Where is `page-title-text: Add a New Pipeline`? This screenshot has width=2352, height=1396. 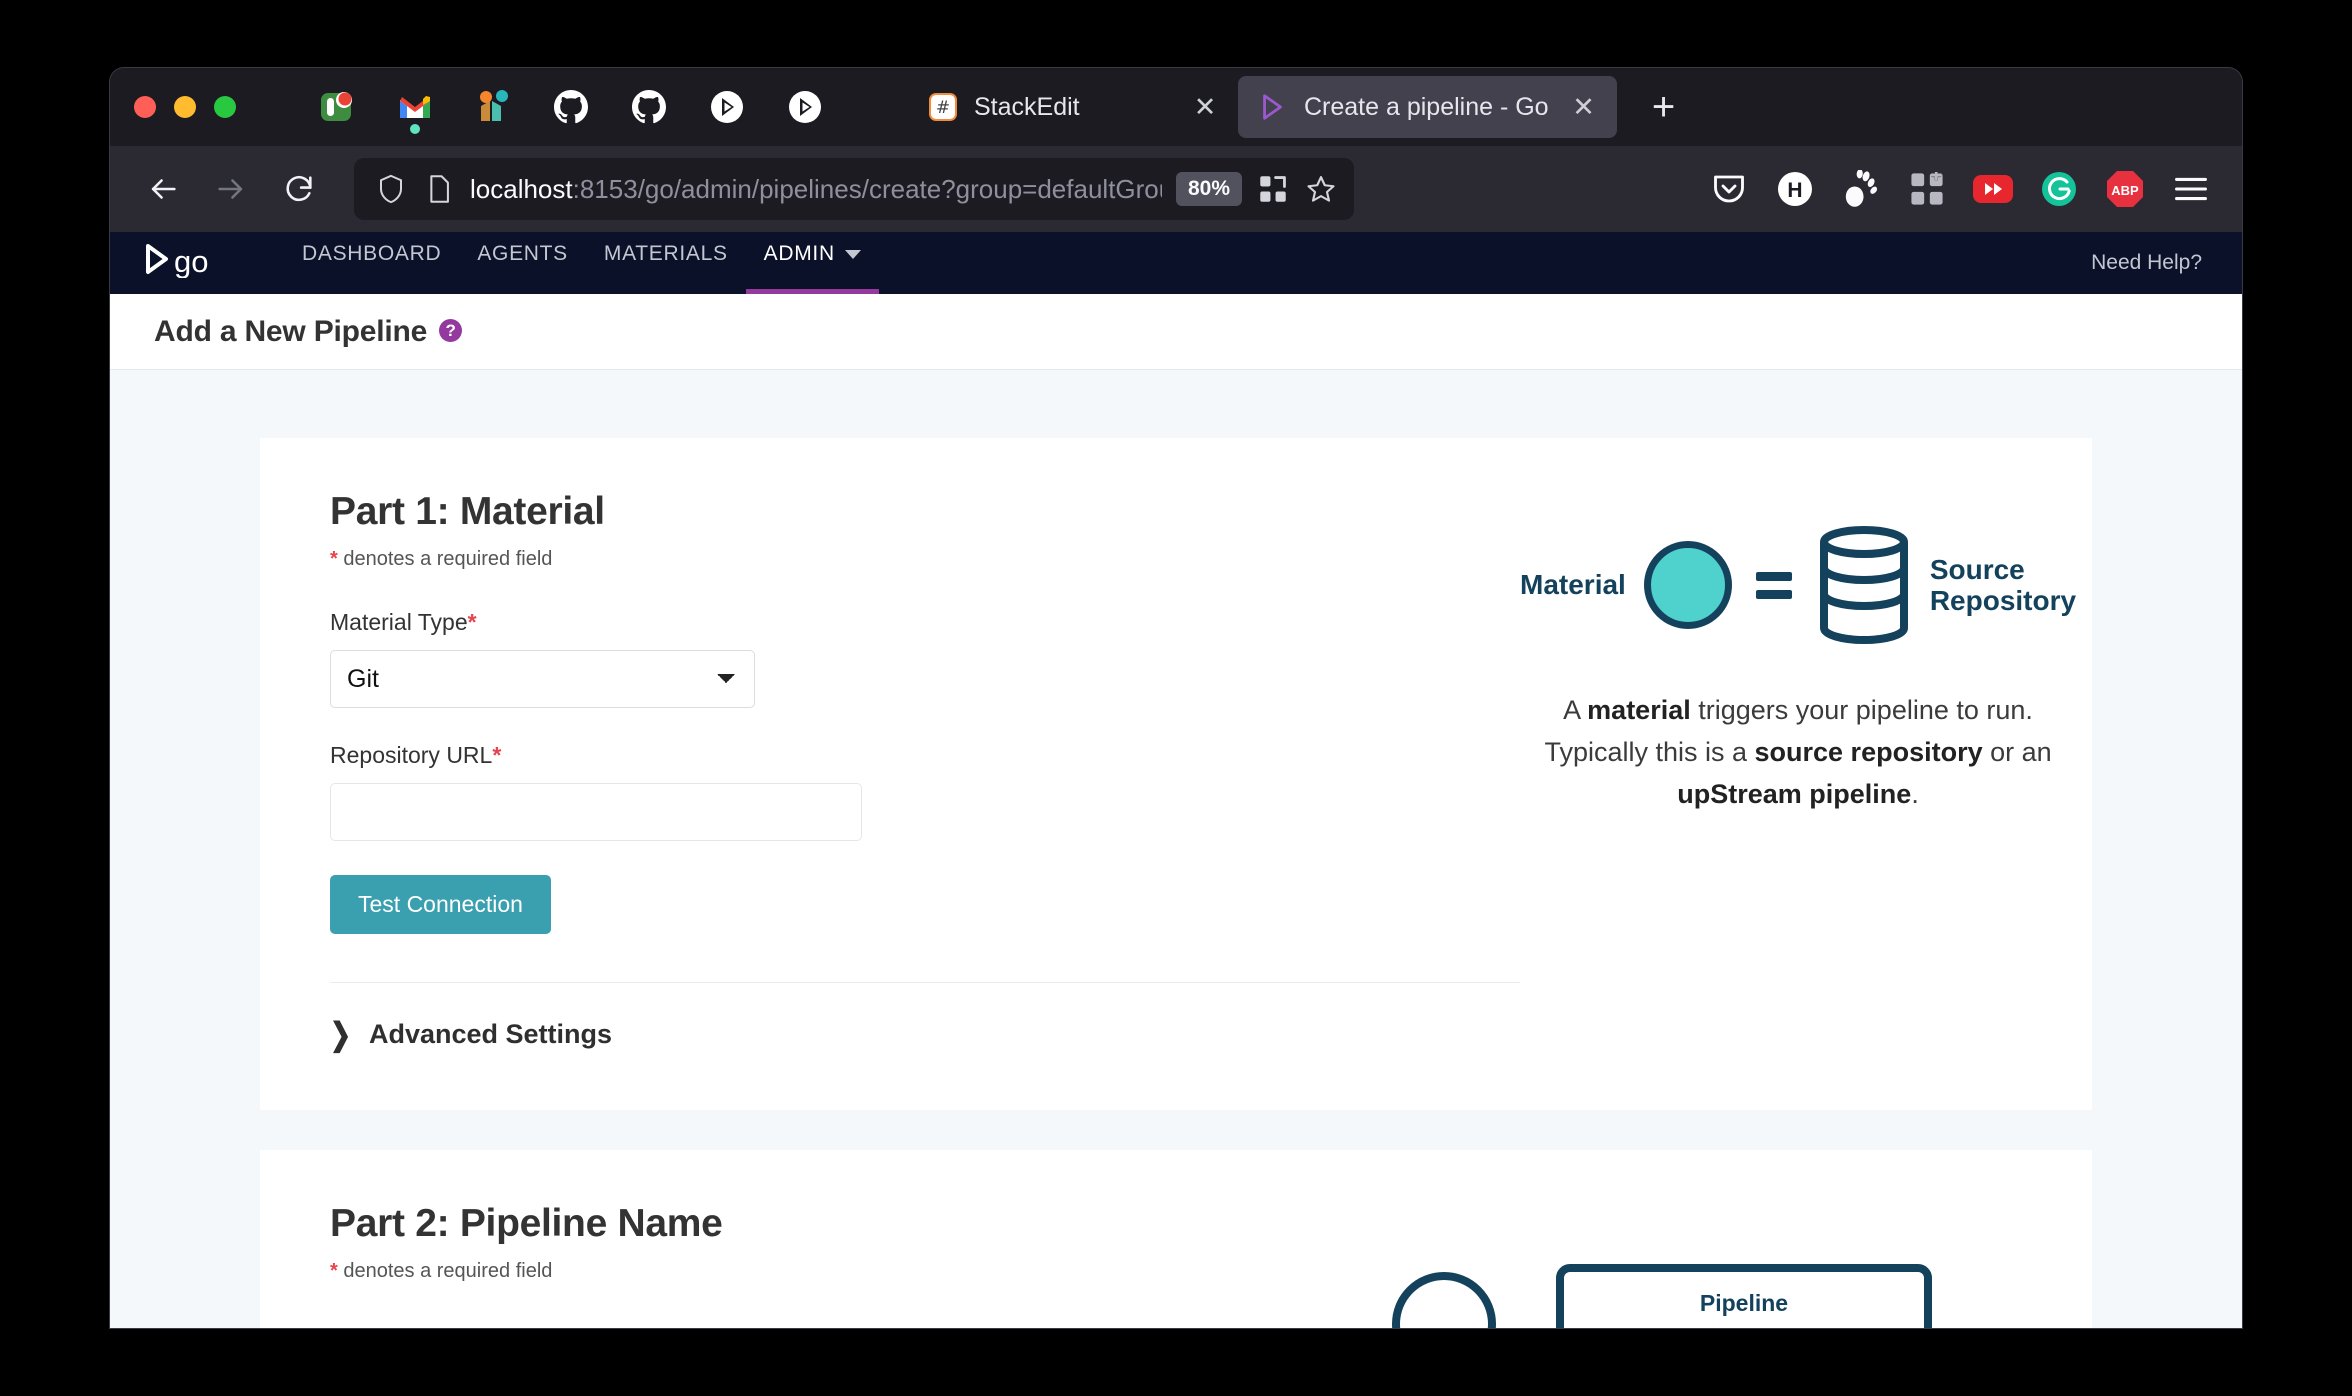 page-title-text: Add a New Pipeline is located at coordinates (291, 331).